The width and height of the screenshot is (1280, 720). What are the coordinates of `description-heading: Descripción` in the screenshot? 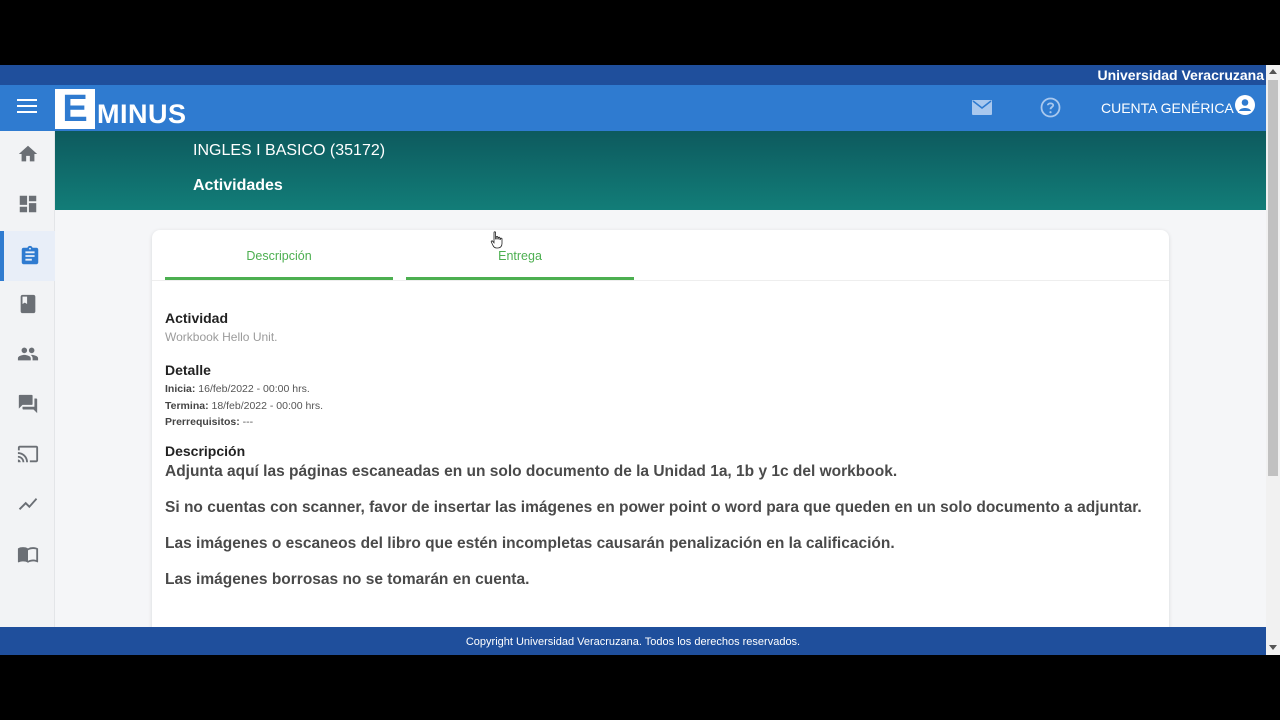 It's located at (205, 450).